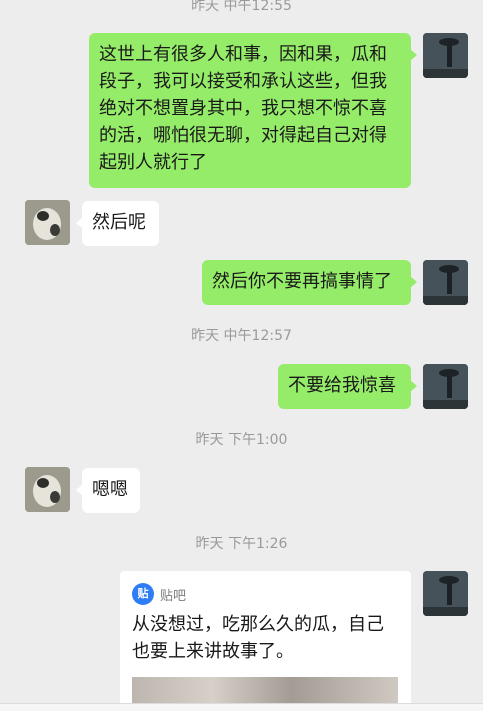 This screenshot has width=483, height=711. What do you see at coordinates (173, 596) in the screenshot?
I see `card-source-name: 贴吧` at bounding box center [173, 596].